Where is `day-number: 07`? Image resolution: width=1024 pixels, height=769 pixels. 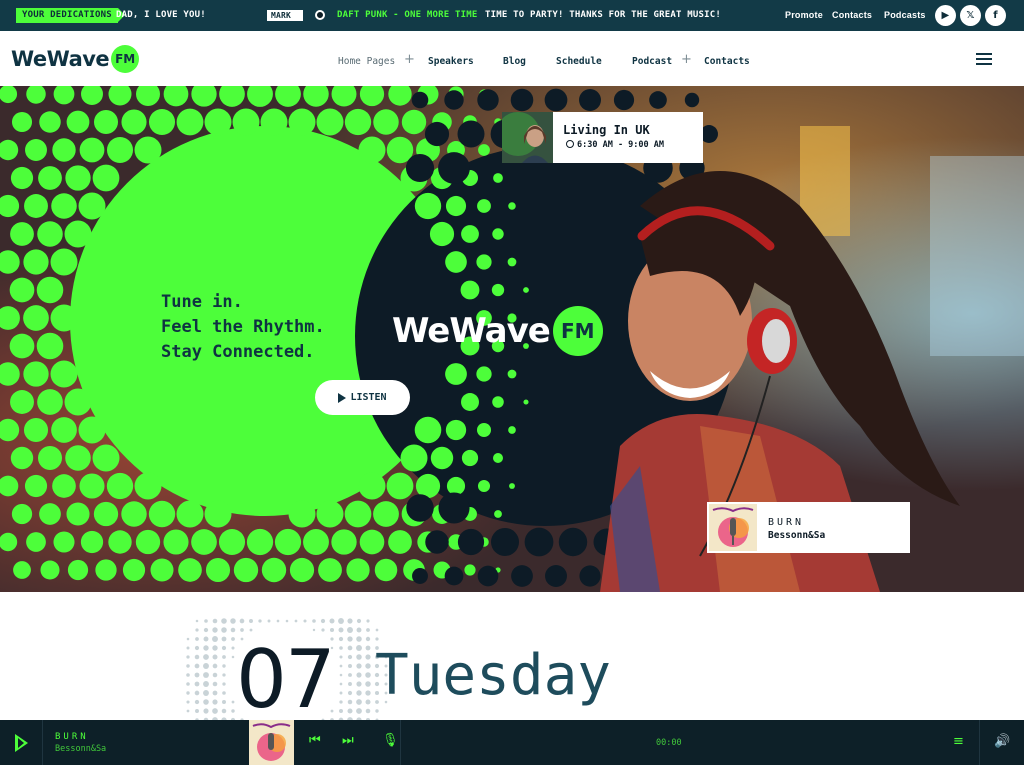 day-number: 07 is located at coordinates (286, 676).